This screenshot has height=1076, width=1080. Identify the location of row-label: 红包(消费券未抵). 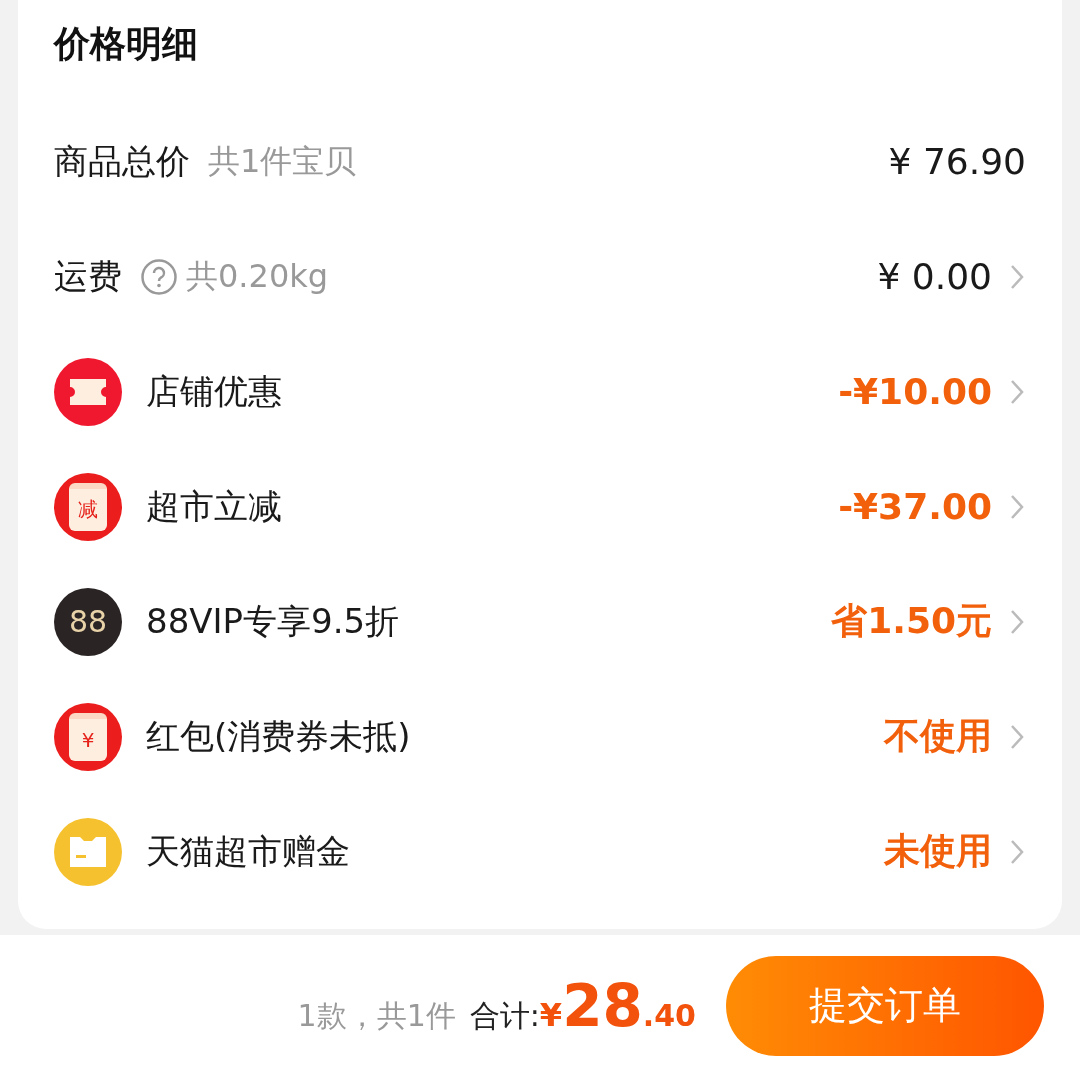
(278, 736).